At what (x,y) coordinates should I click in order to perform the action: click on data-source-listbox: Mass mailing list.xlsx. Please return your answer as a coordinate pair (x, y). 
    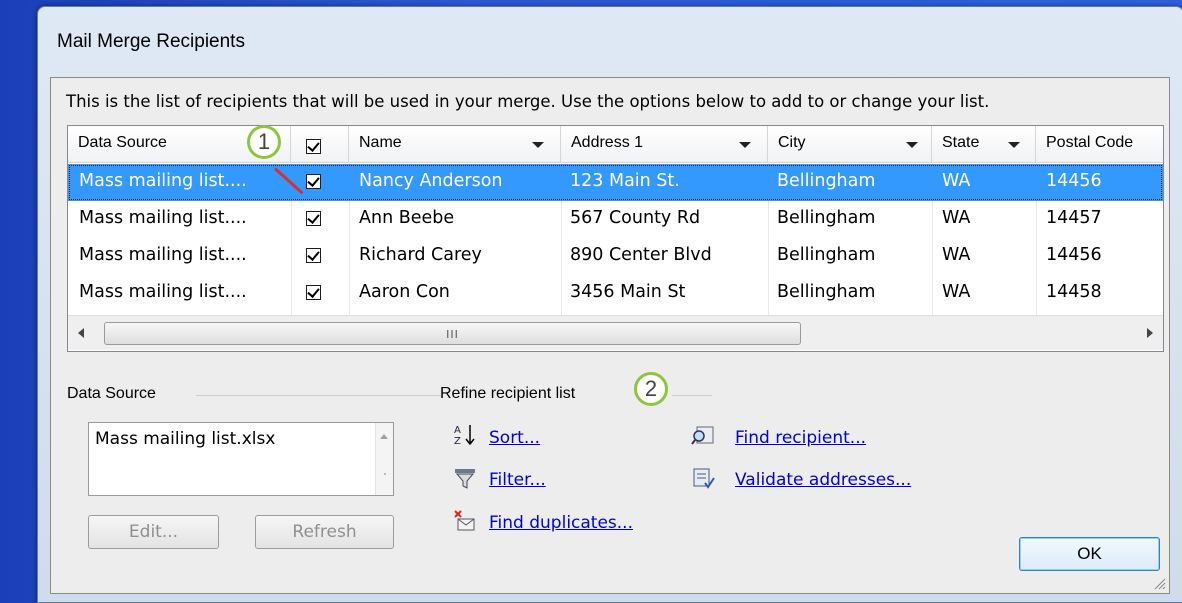
    Looking at the image, I should click on (241, 459).